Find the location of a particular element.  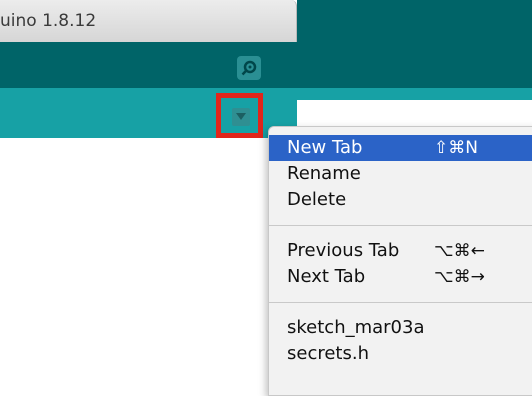

menu-item-sketch-tab: secrets.h is located at coordinates (400, 354).